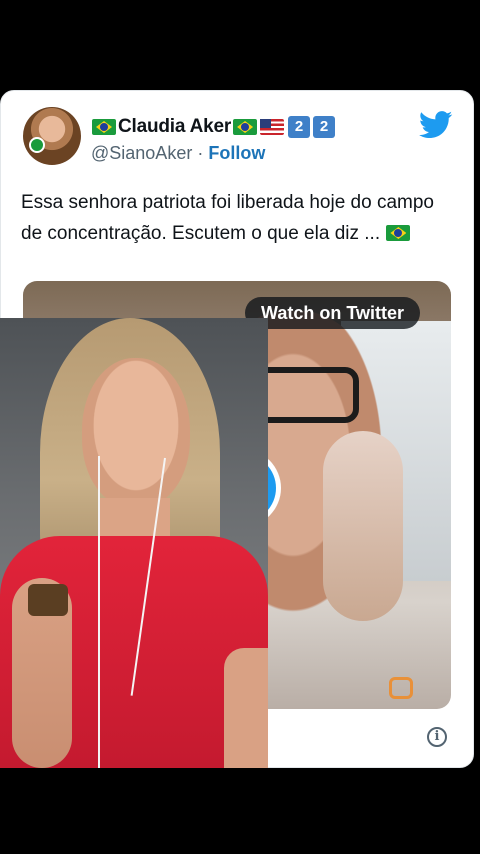  What do you see at coordinates (141, 153) in the screenshot?
I see `author-handle: @SianoAker` at bounding box center [141, 153].